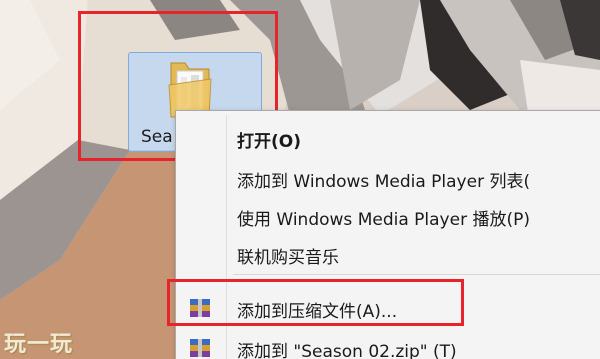 The height and width of the screenshot is (359, 600). What do you see at coordinates (383, 220) in the screenshot?
I see `menu-item-label: 使用 Windows Media Player 播放(P)` at bounding box center [383, 220].